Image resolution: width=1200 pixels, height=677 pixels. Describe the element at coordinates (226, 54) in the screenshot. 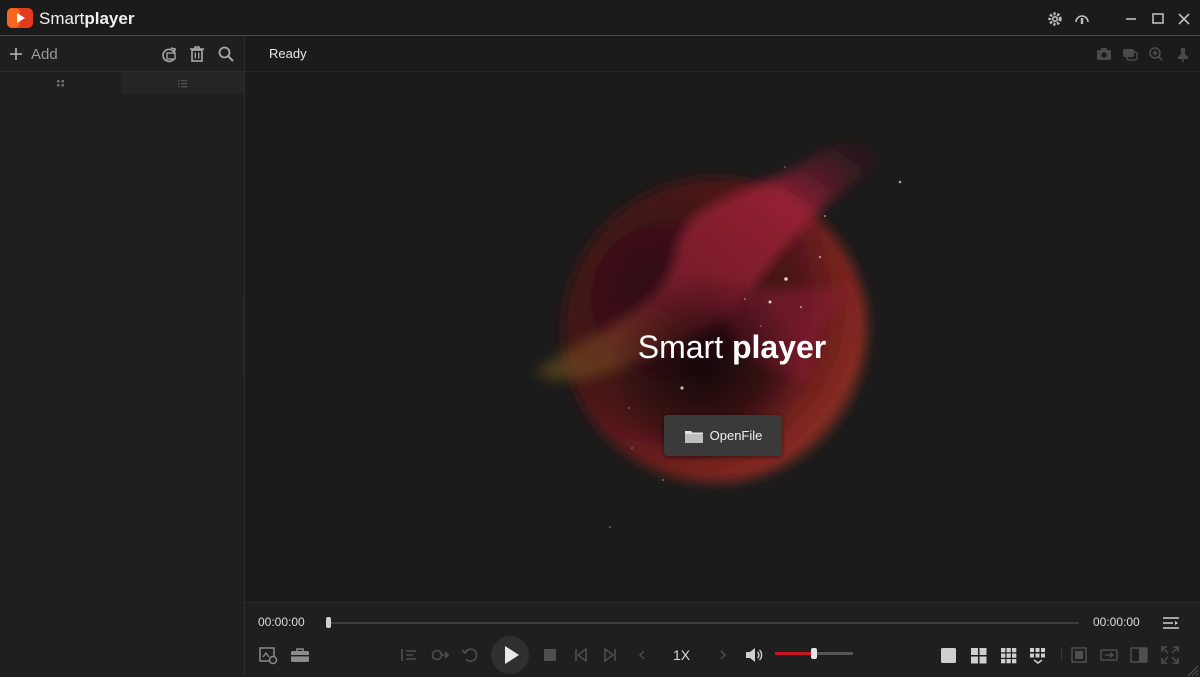

I see `search-icon` at that location.